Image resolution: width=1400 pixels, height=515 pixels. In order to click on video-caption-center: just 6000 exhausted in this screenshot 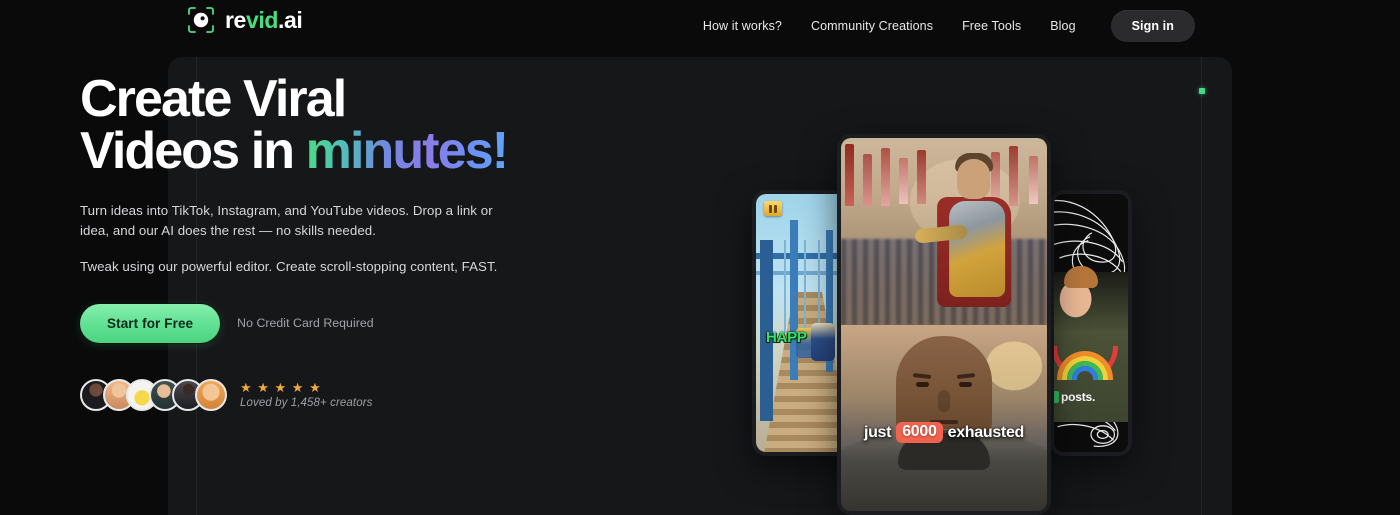, I will do `click(944, 432)`.